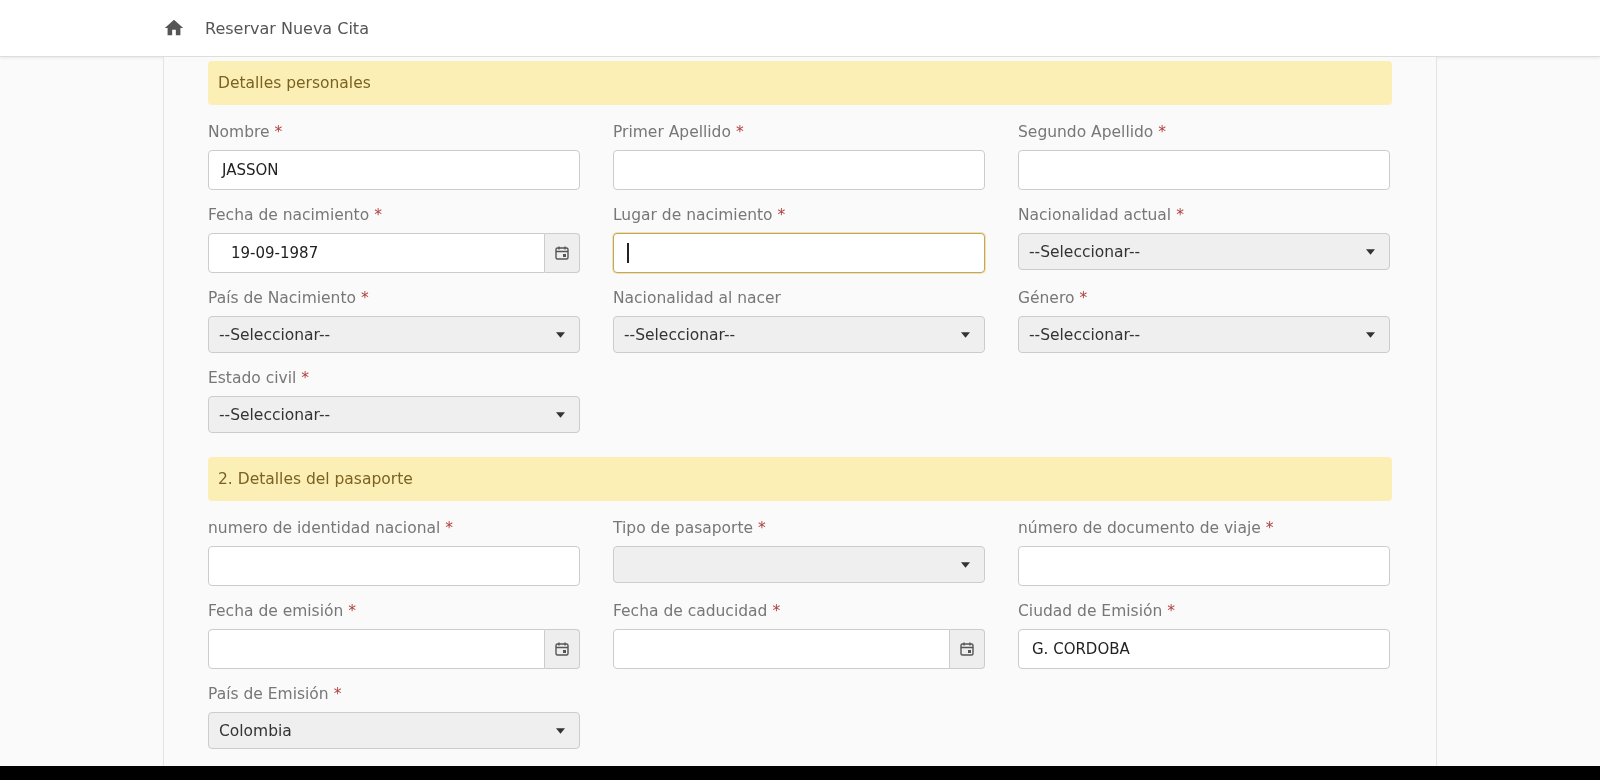 Image resolution: width=1600 pixels, height=780 pixels. What do you see at coordinates (324, 528) in the screenshot?
I see `field-label: numero de identidad nacional` at bounding box center [324, 528].